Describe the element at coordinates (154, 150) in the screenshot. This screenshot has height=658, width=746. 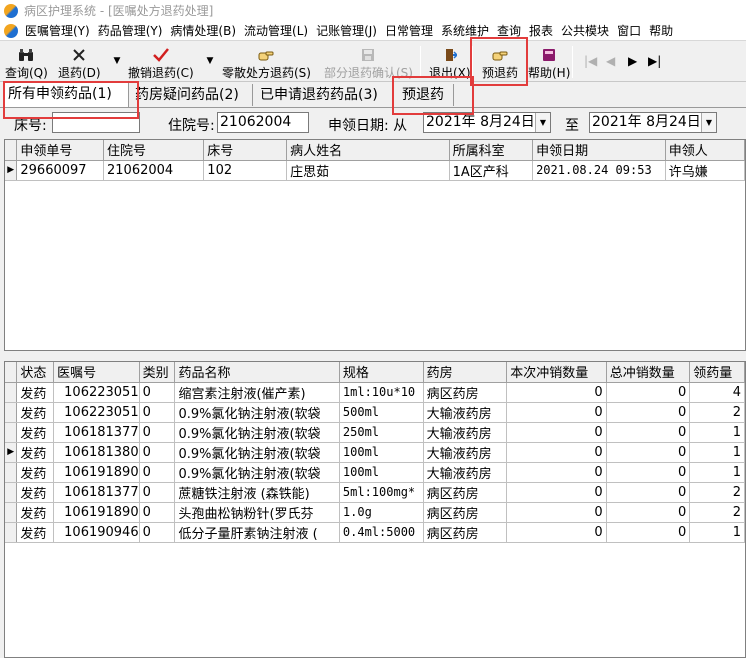
I see `column-header: 住院号` at that location.